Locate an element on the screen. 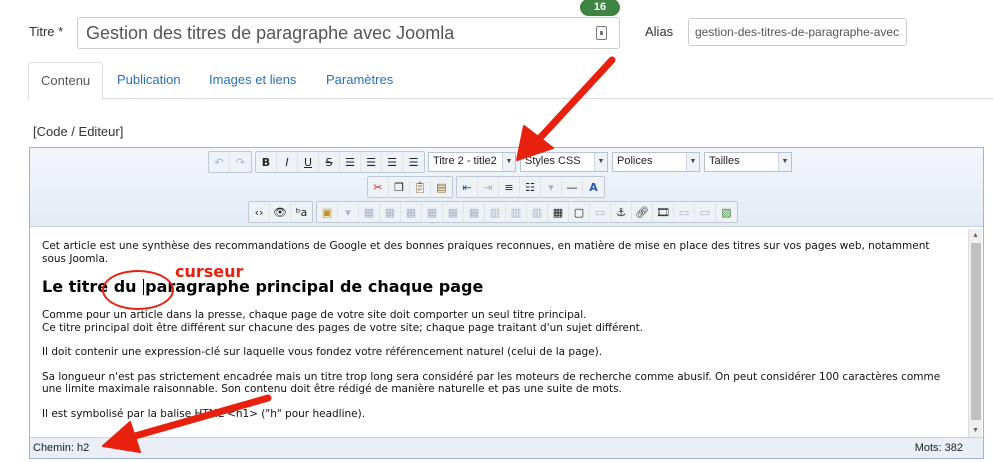  cut-icon: ✂ is located at coordinates (378, 187).